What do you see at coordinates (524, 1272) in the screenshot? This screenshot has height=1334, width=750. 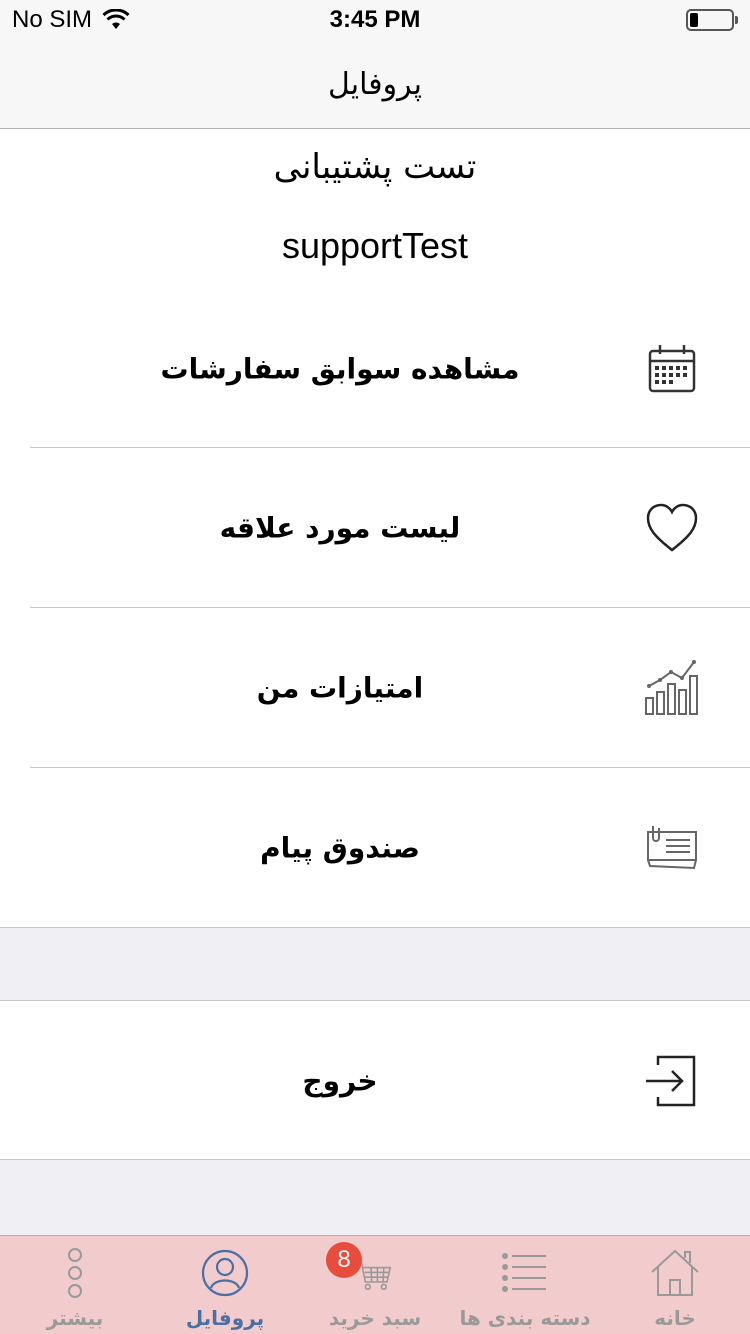 I see `list-icon` at bounding box center [524, 1272].